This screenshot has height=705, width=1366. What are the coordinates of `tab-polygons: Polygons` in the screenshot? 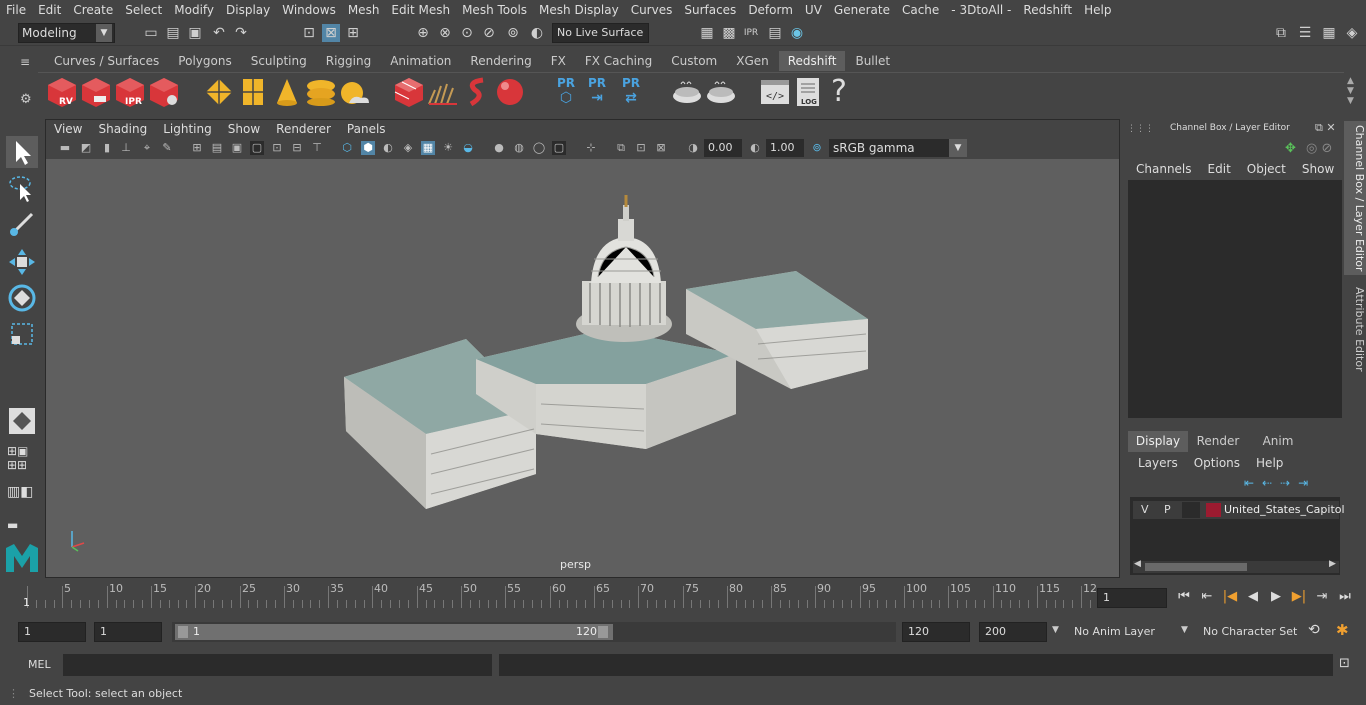 It's located at (205, 61).